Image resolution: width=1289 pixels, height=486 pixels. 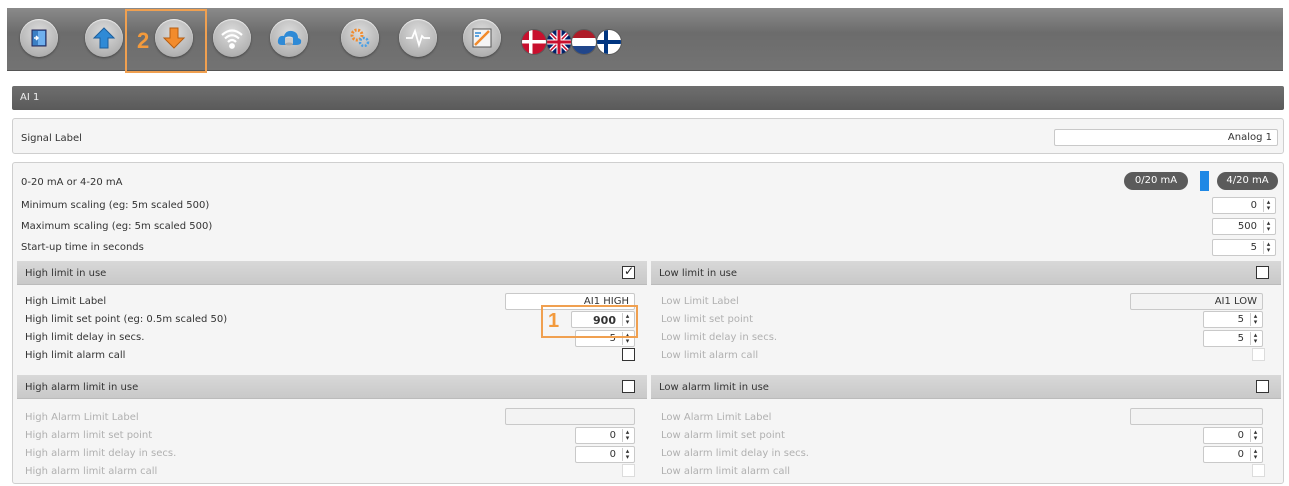 I want to click on low-limit-delay-label: Low limit delay in secs., so click(x=719, y=337).